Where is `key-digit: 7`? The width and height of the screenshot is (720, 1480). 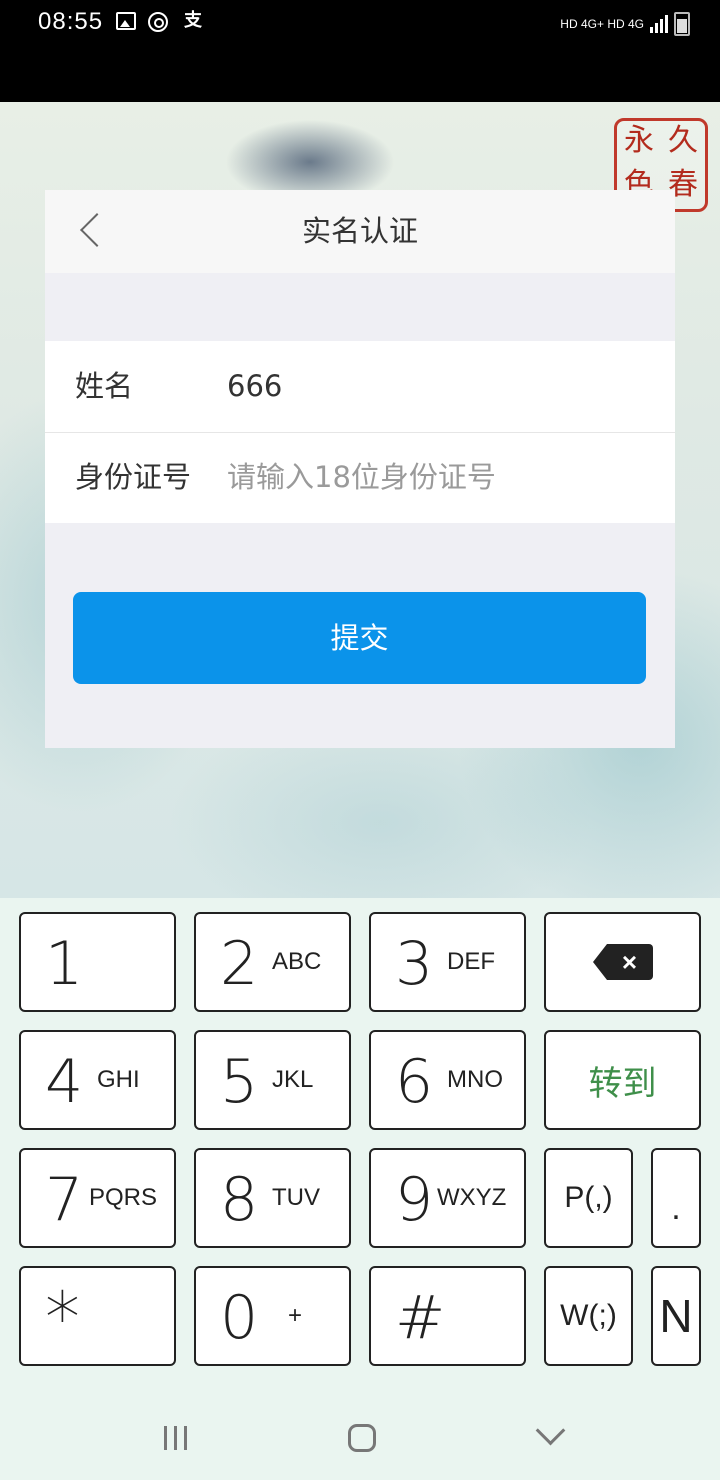
key-digit: 7 is located at coordinates (64, 1200).